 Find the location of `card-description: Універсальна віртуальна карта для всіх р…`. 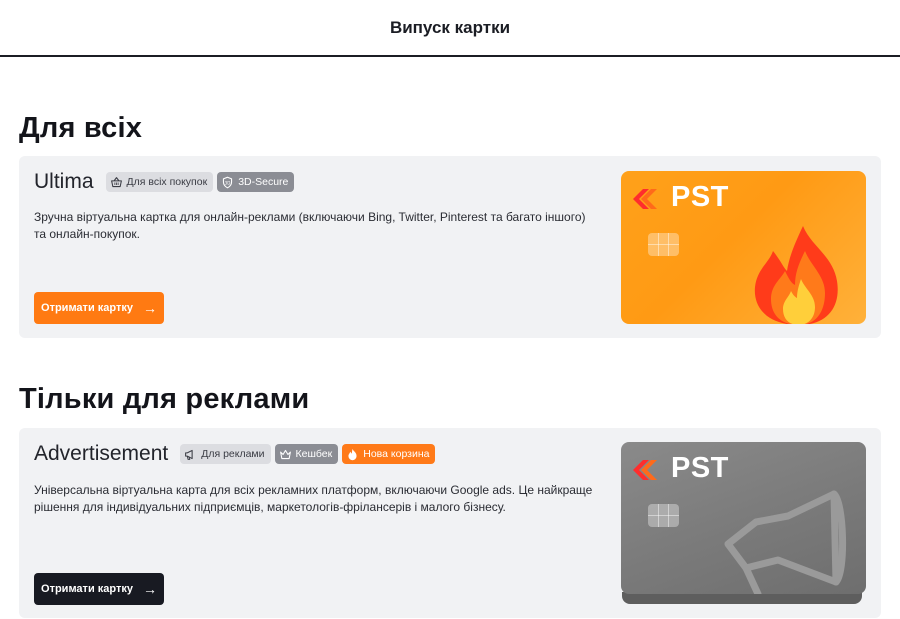

card-description: Універсальна віртуальна карта для всіх р… is located at coordinates (313, 498).